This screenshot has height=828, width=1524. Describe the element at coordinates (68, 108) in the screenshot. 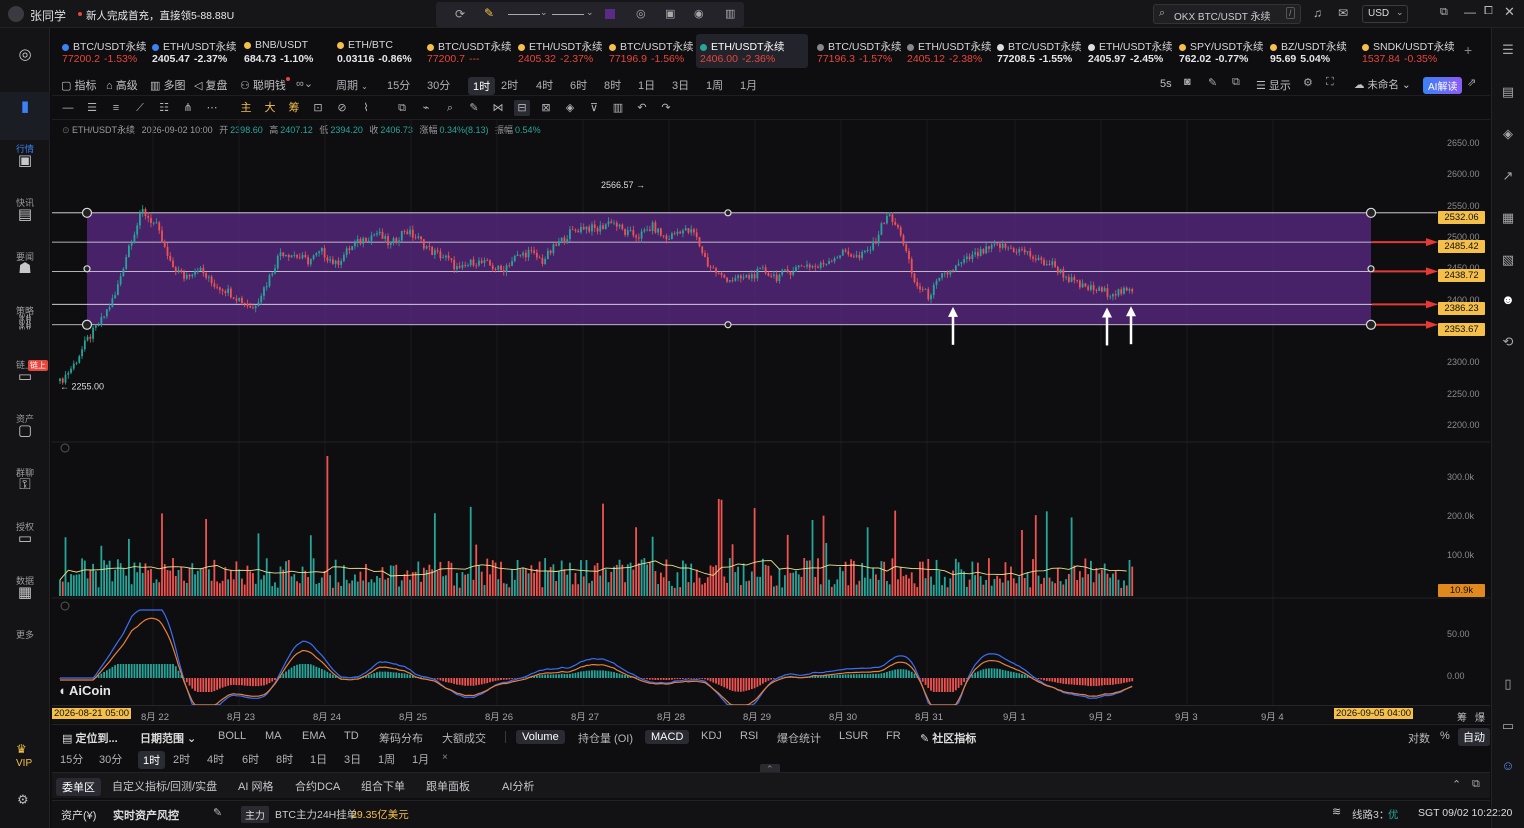

I see `line-icon: ―` at that location.